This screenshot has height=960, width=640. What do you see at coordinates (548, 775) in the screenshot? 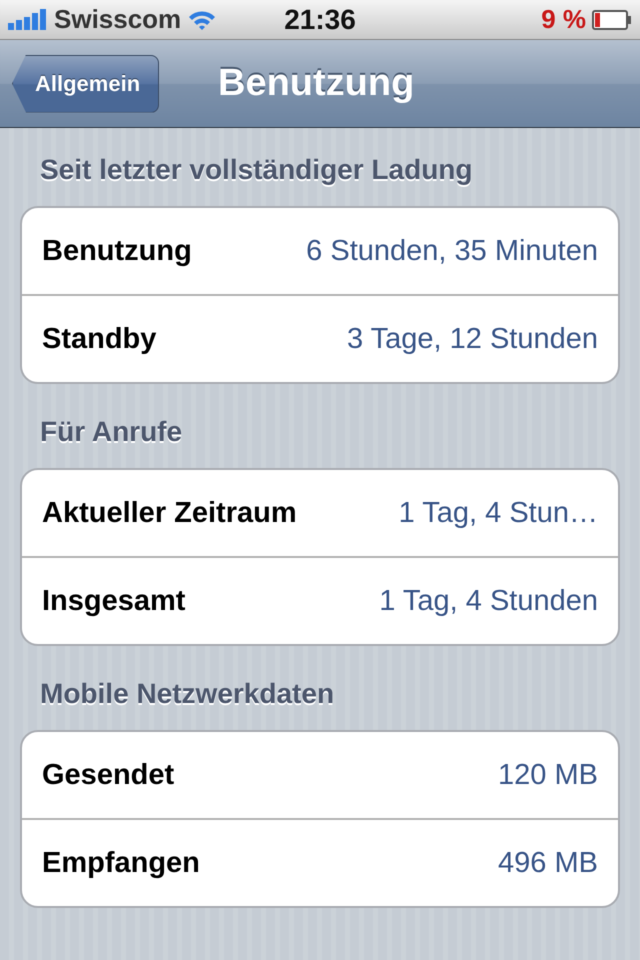
I see `row-value: 120 MB` at bounding box center [548, 775].